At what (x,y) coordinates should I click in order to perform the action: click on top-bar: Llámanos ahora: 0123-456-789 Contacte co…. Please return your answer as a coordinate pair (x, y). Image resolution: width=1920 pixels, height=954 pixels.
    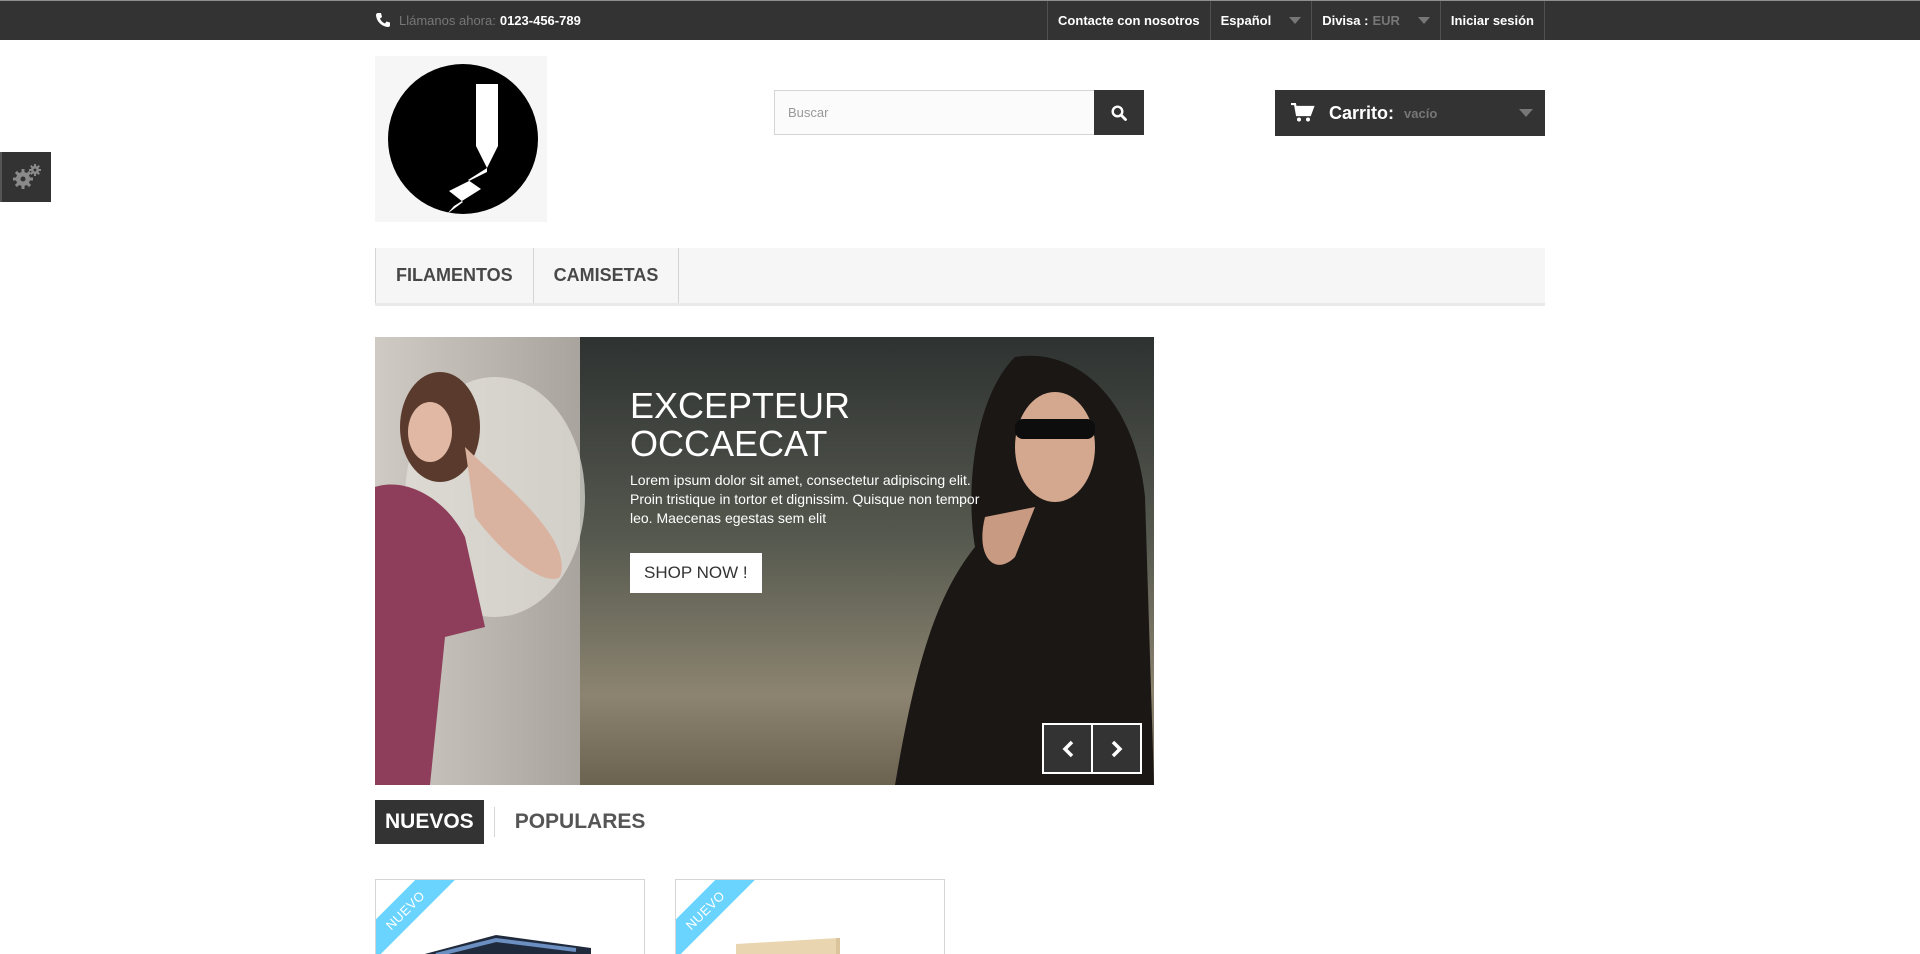
    Looking at the image, I should click on (960, 20).